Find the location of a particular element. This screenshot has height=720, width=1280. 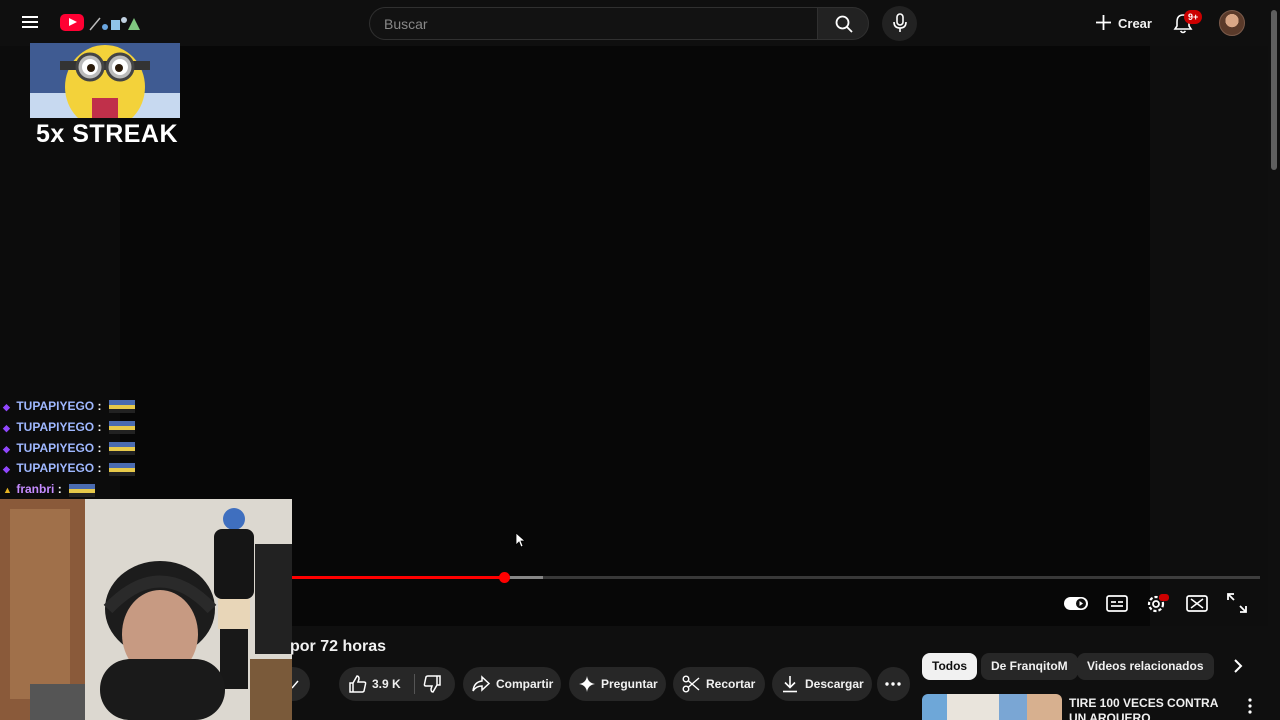

hamburger-menu-button is located at coordinates (30, 23).